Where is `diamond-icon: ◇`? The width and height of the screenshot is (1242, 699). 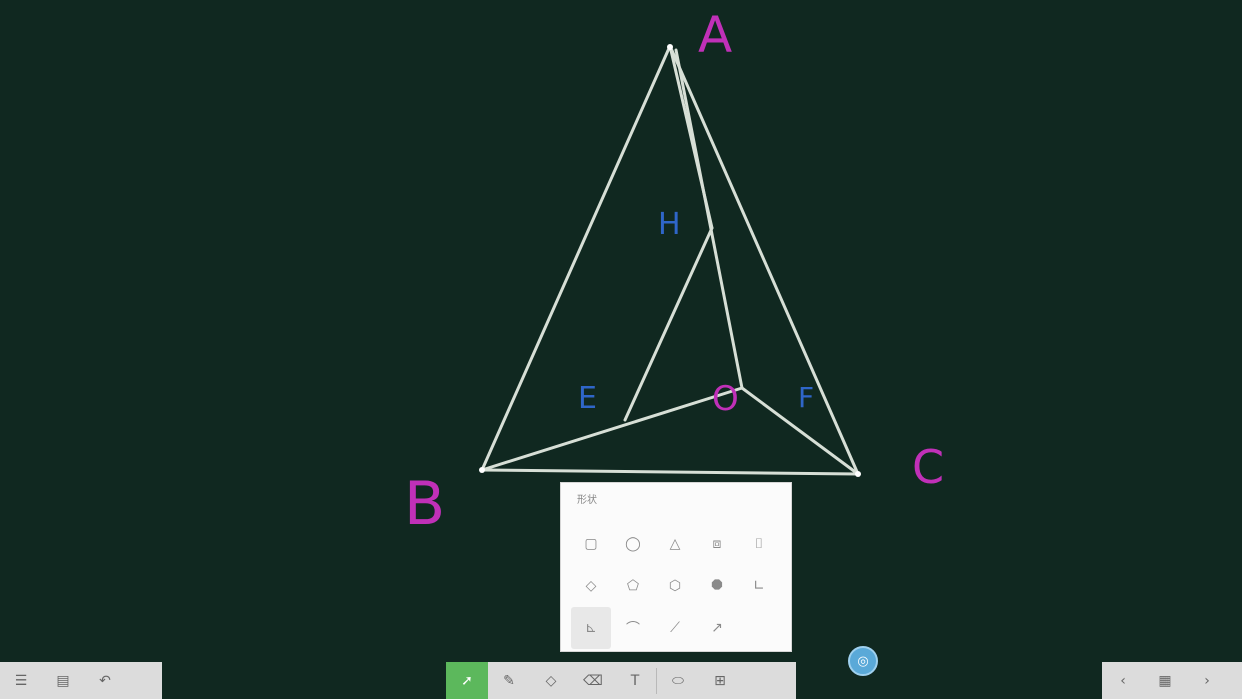
diamond-icon: ◇ is located at coordinates (591, 586).